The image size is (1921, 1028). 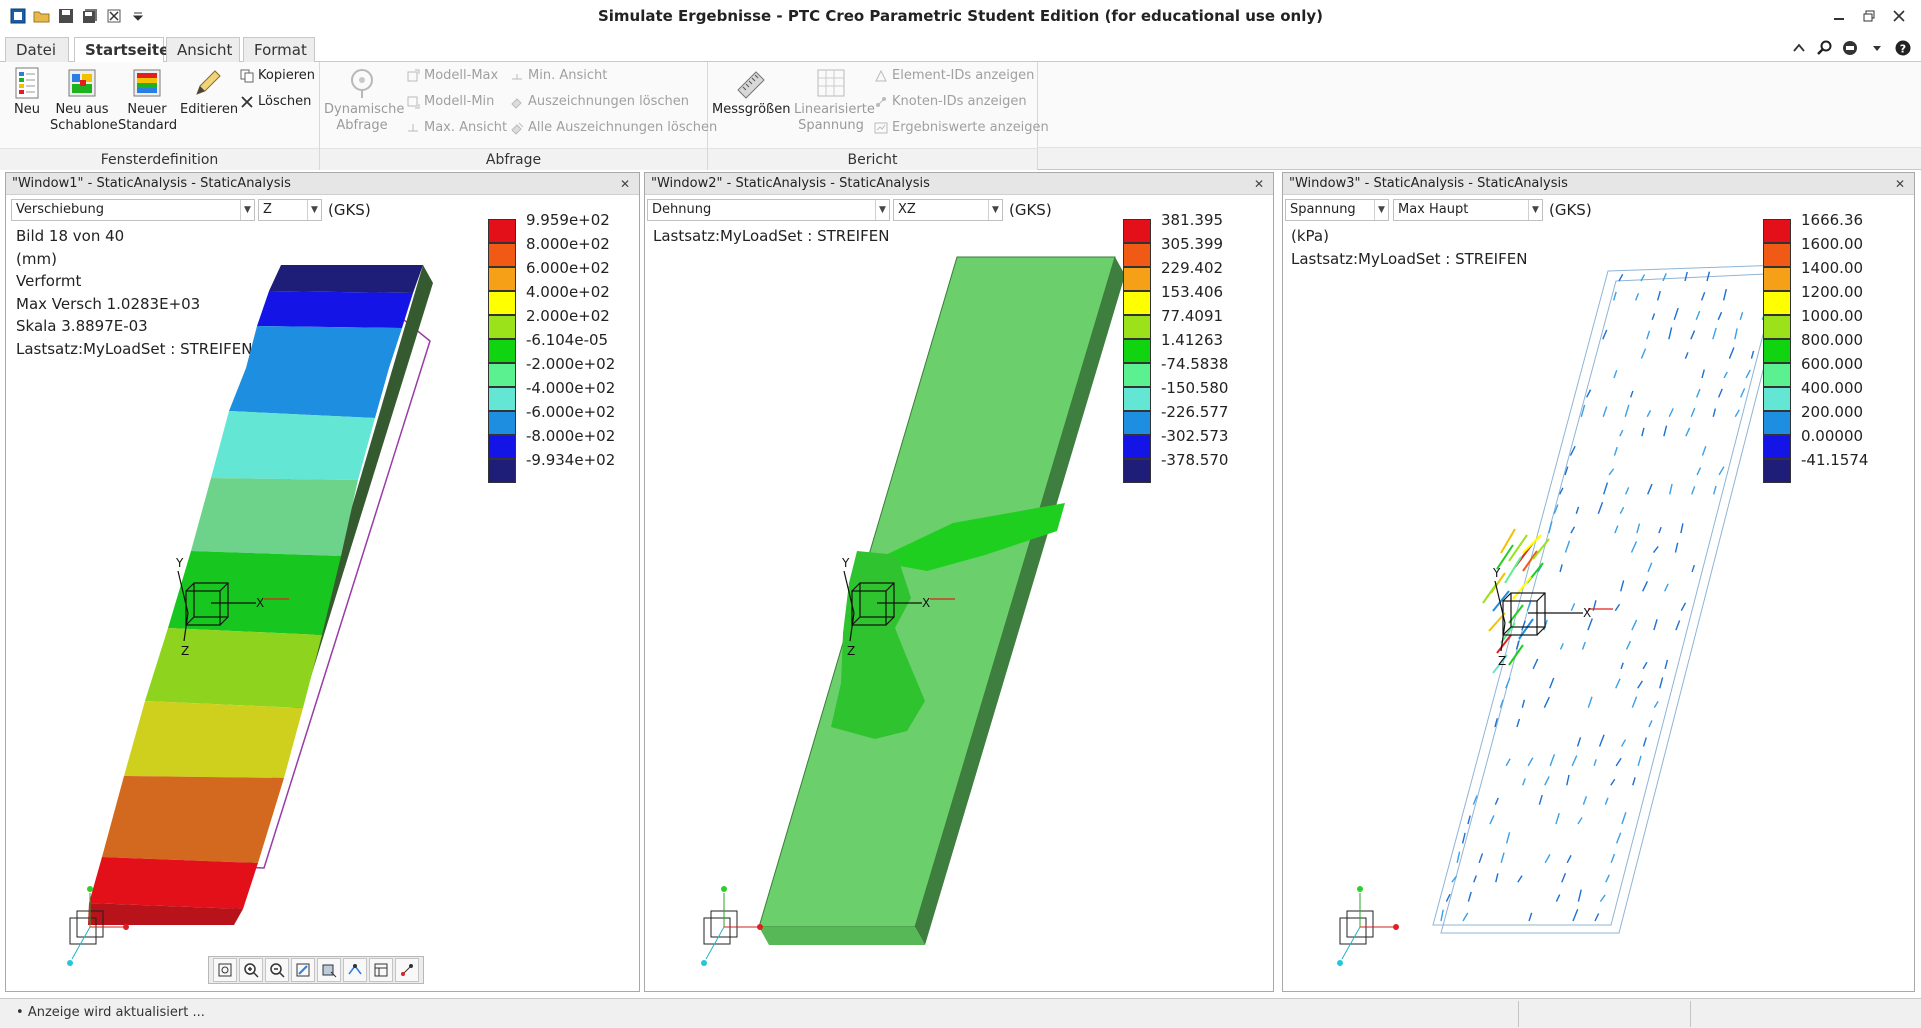 What do you see at coordinates (834, 100) in the screenshot?
I see `linearisierte-spannung-button: Linearisierte Spannung` at bounding box center [834, 100].